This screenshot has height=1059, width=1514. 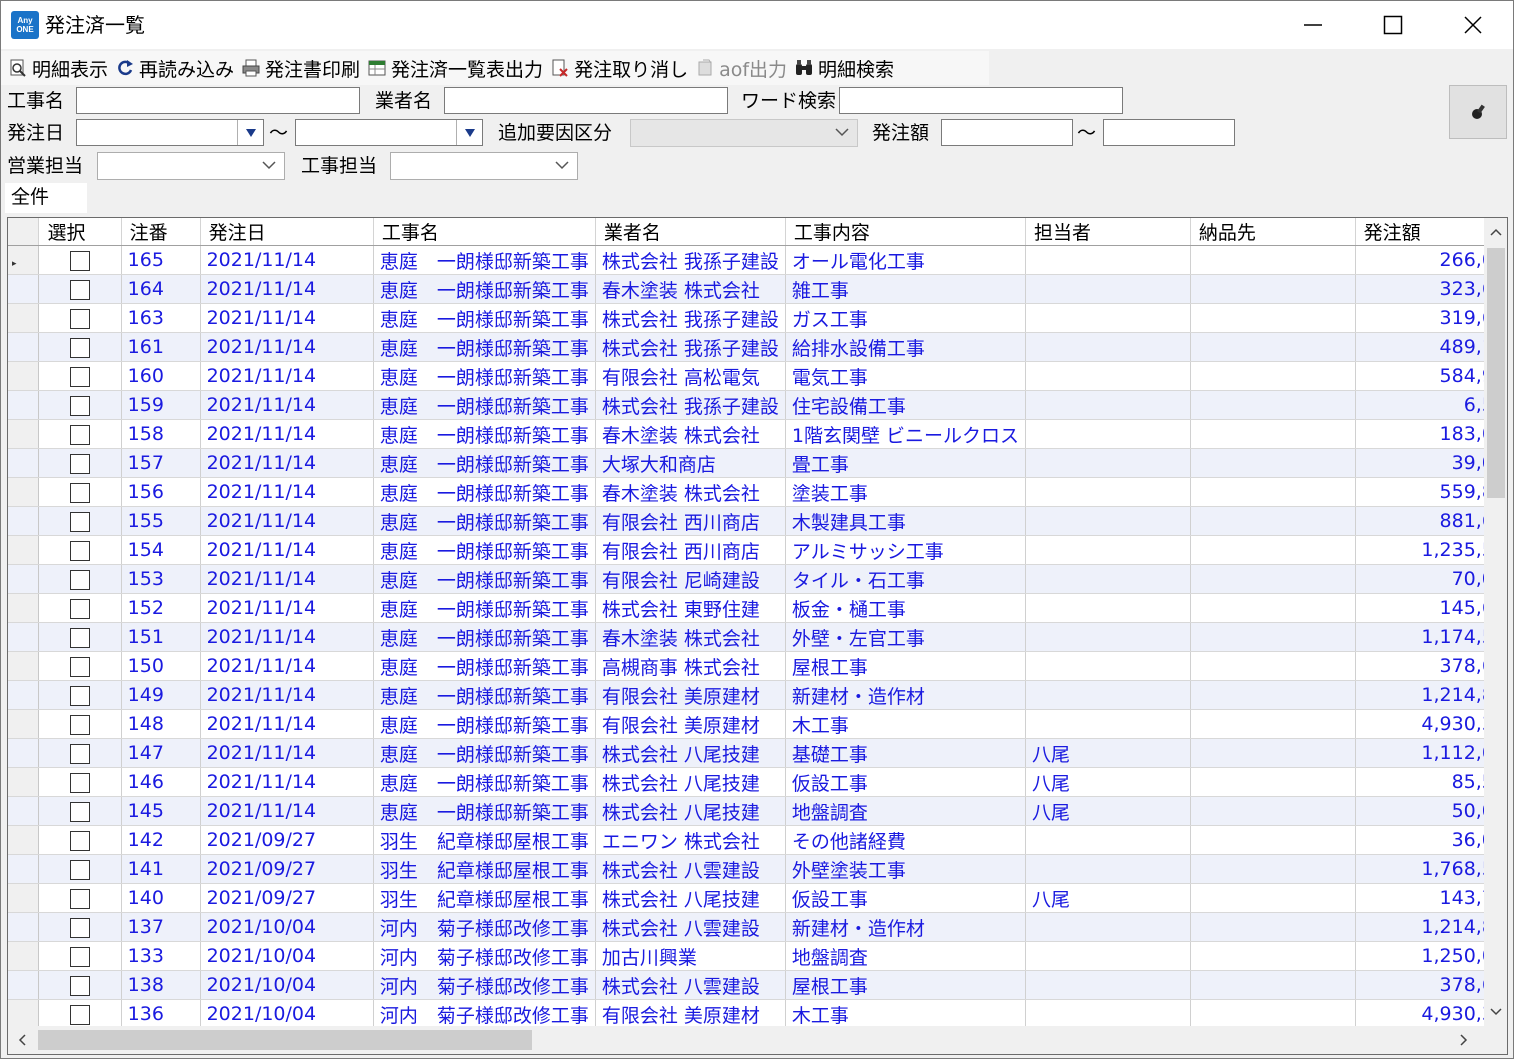 I want to click on work-content-cell: 屋根工事, so click(x=906, y=666).